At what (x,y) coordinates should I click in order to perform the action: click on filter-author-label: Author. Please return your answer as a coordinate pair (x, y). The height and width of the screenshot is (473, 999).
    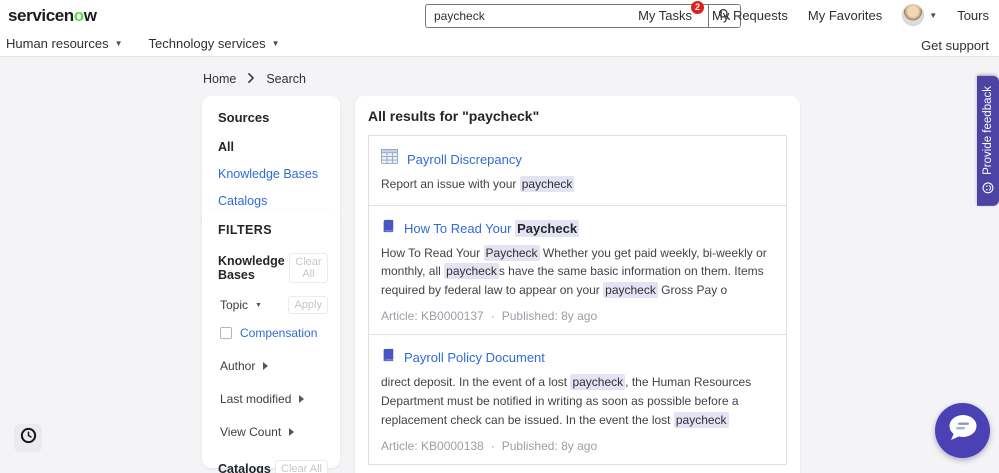
    Looking at the image, I should click on (238, 366).